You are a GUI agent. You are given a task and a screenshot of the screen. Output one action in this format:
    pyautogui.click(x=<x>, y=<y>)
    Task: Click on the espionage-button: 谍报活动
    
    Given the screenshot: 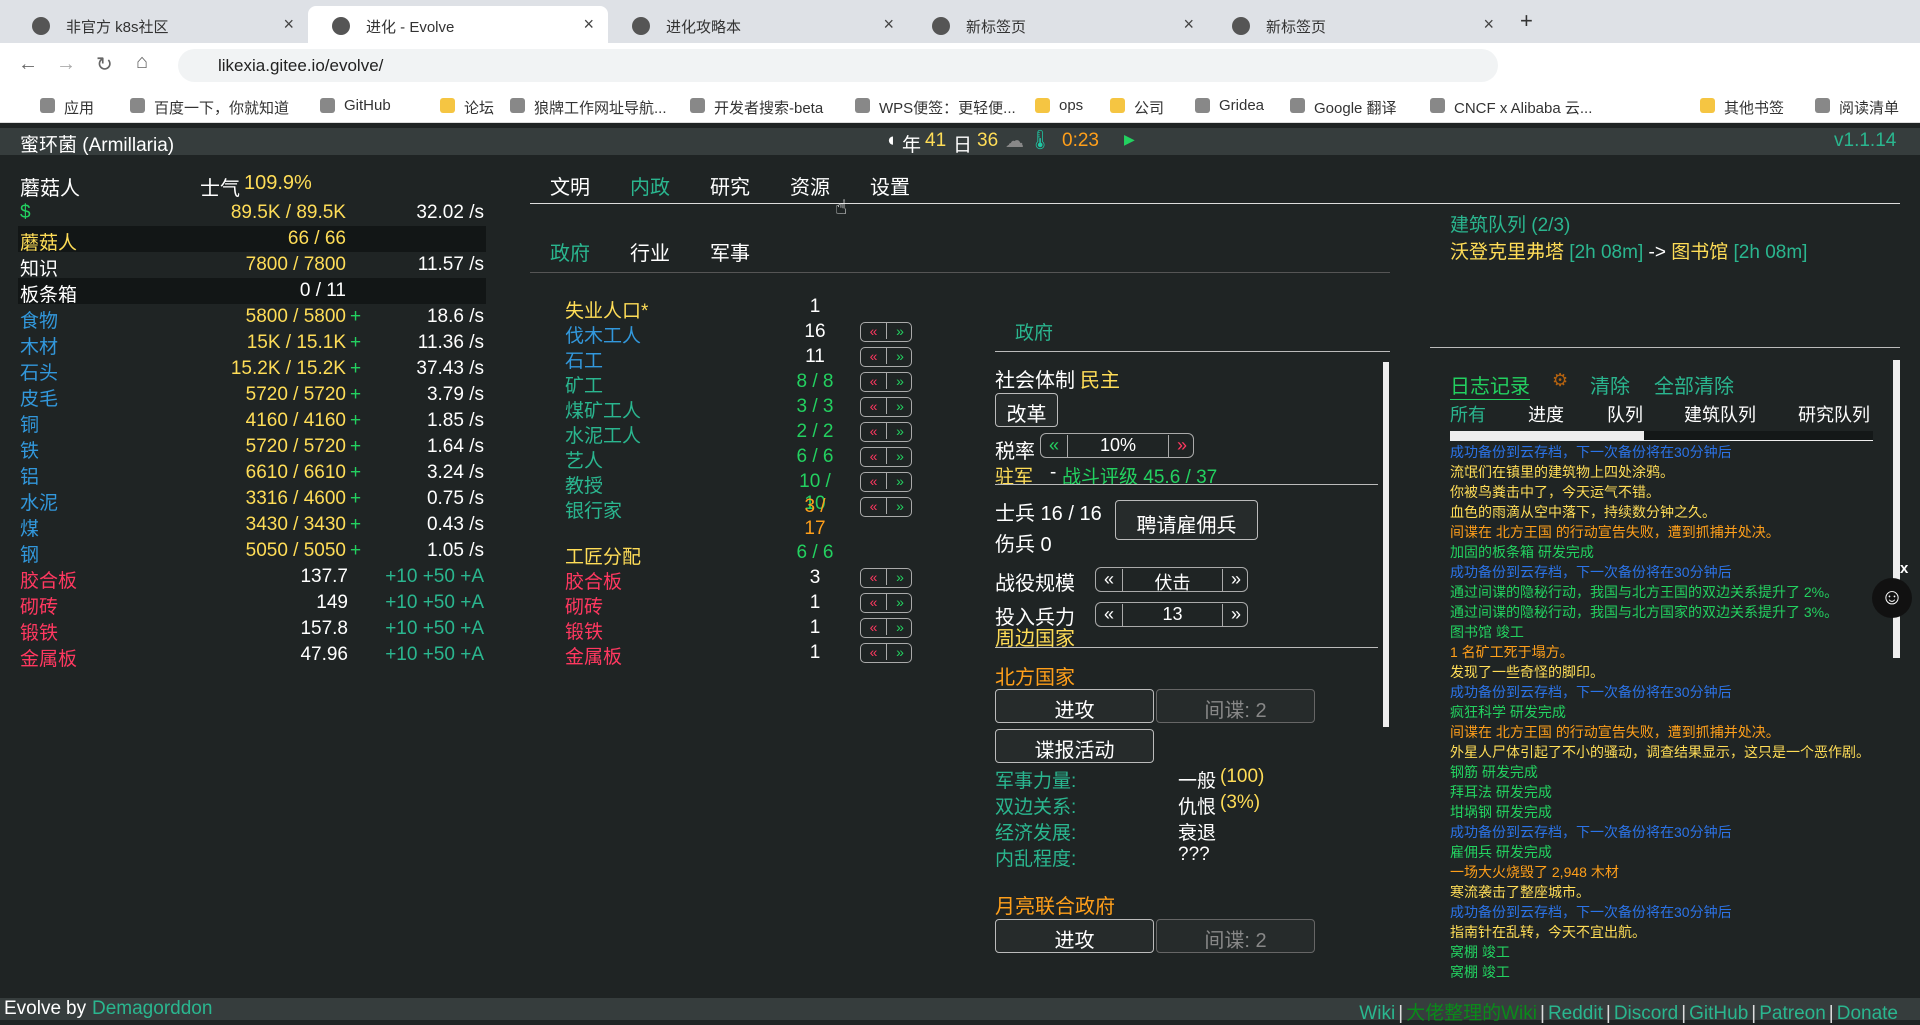 What is the action you would take?
    pyautogui.click(x=1074, y=746)
    